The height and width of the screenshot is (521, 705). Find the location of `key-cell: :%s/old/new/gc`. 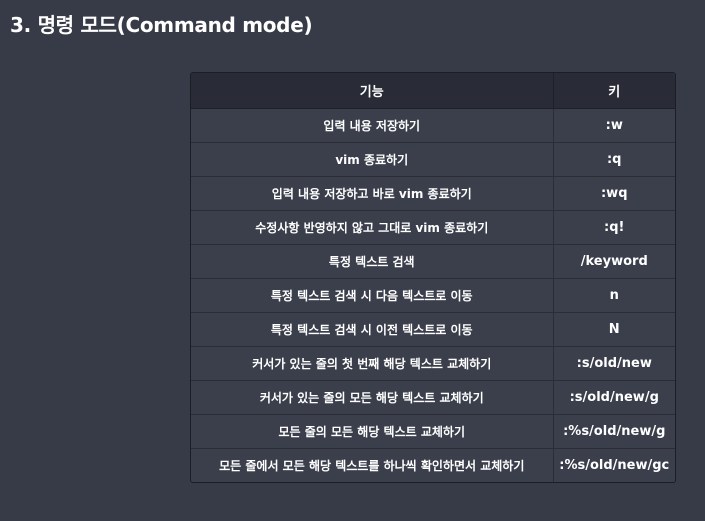

key-cell: :%s/old/new/gc is located at coordinates (613, 465).